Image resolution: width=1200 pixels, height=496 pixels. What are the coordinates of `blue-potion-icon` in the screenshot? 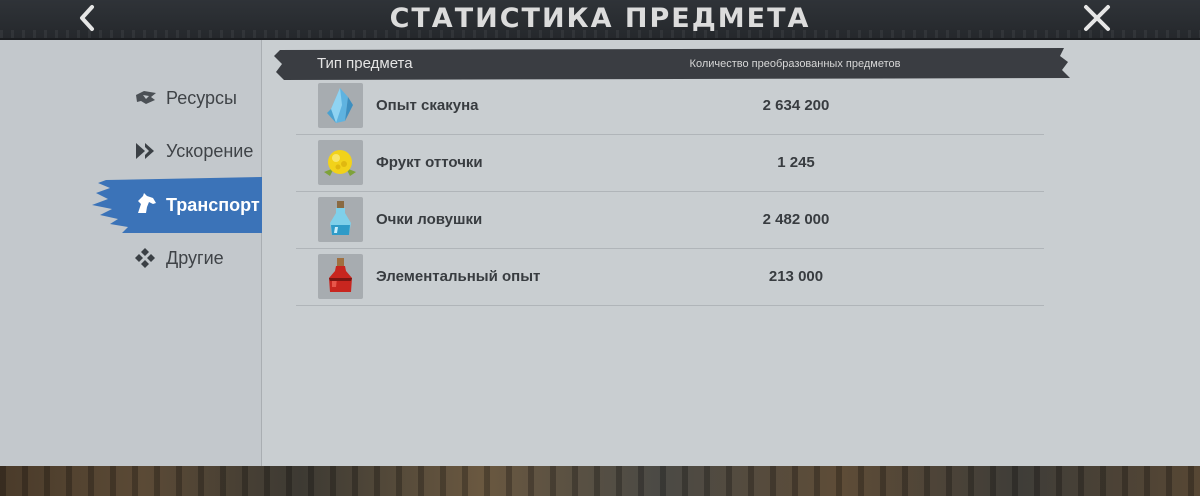 It's located at (340, 218).